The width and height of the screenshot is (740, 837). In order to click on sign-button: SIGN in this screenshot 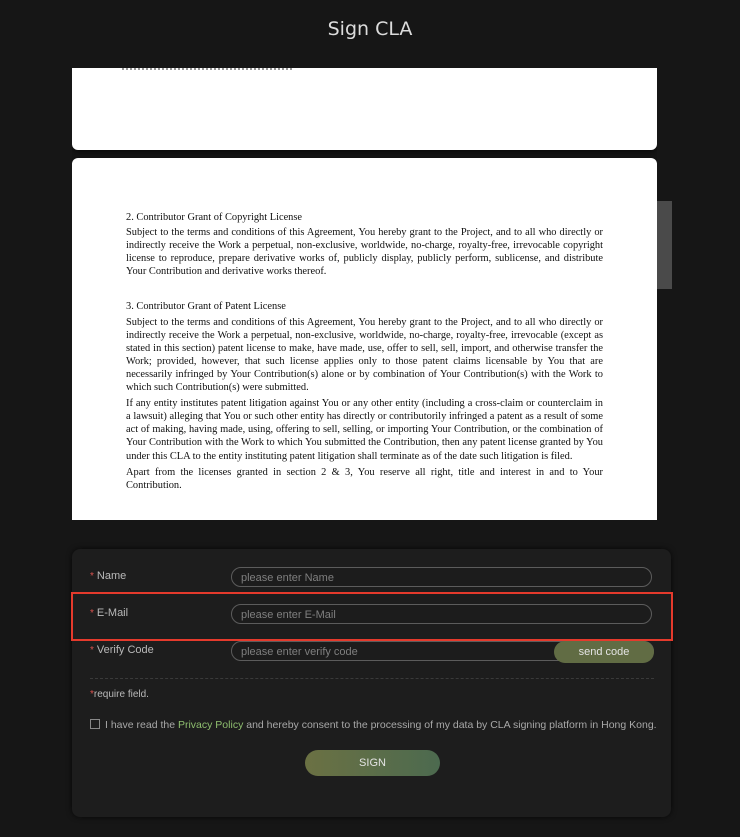, I will do `click(372, 763)`.